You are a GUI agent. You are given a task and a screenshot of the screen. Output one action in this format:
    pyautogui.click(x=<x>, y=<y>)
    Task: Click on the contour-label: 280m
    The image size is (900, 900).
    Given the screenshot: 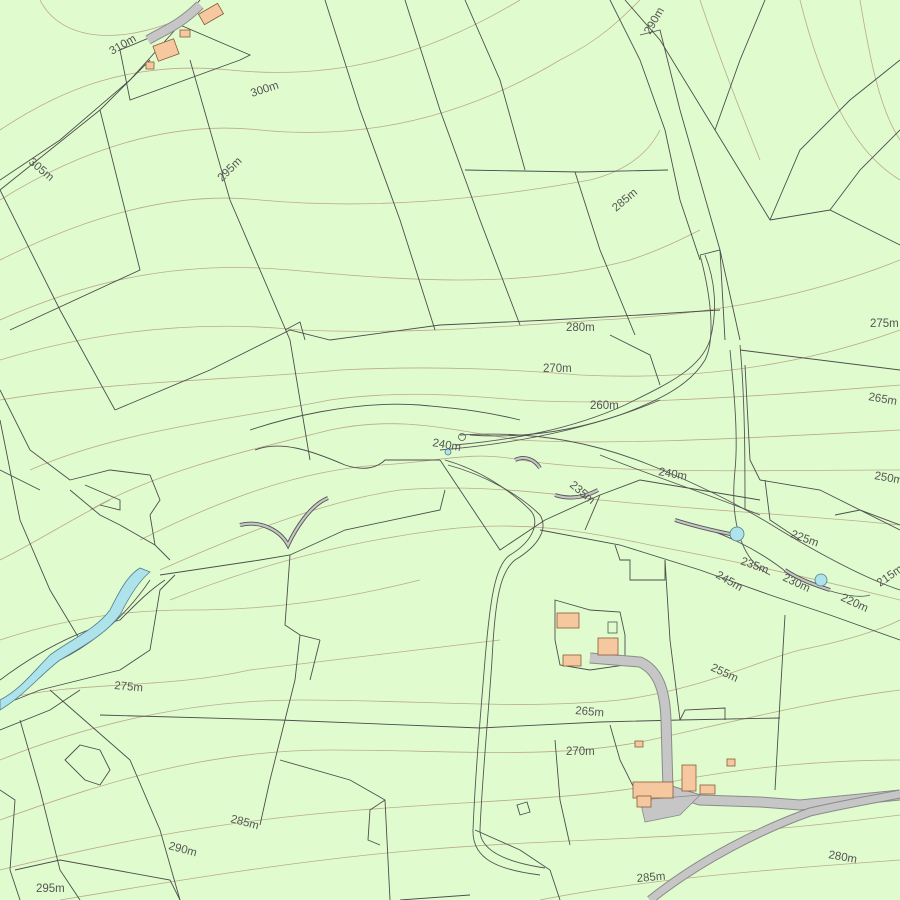 What is the action you would take?
    pyautogui.click(x=580, y=328)
    